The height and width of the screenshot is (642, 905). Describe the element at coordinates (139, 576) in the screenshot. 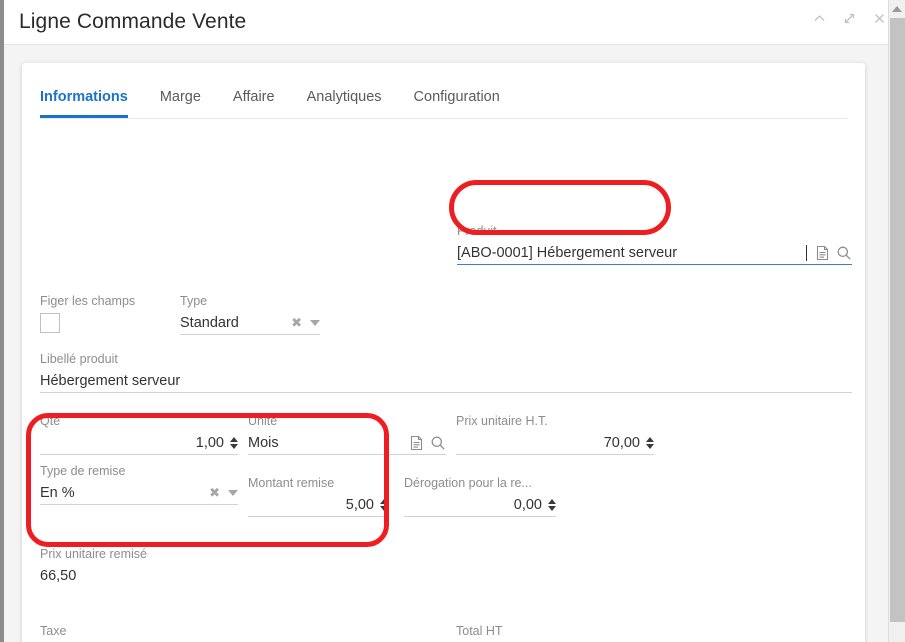

I see `field-prix-remise-value-wrap: 66,50` at that location.